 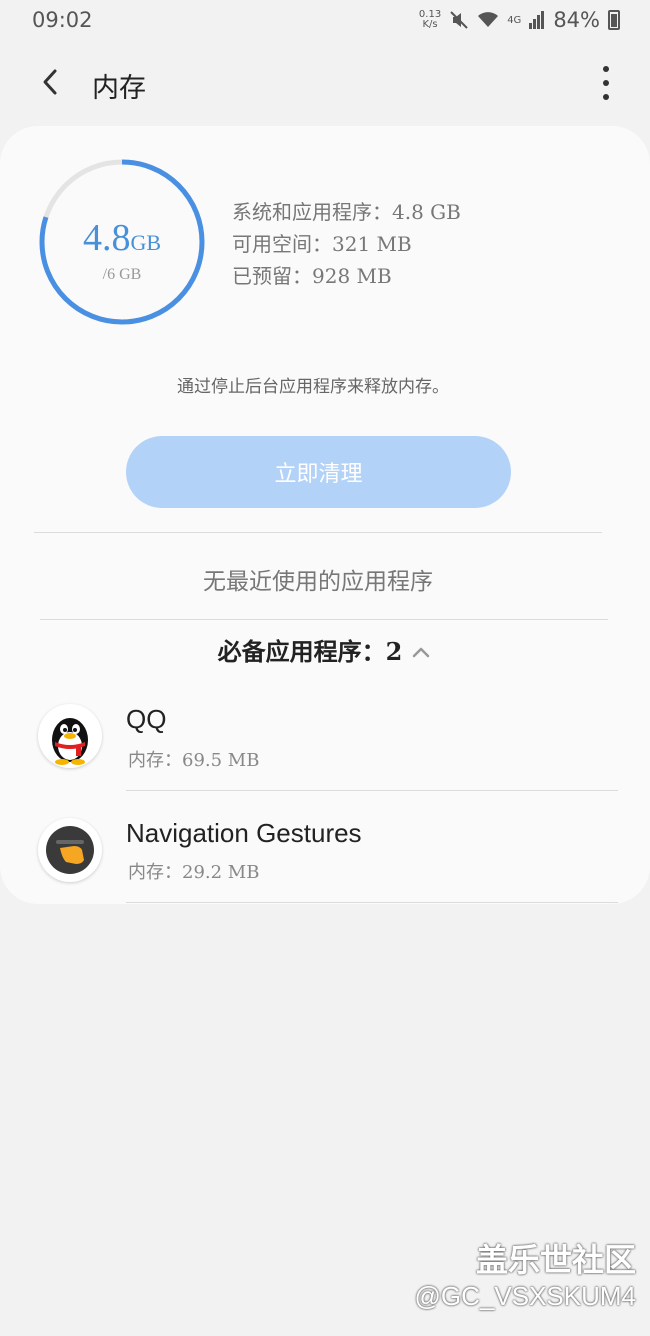 What do you see at coordinates (146, 719) in the screenshot?
I see `app-name: QQ` at bounding box center [146, 719].